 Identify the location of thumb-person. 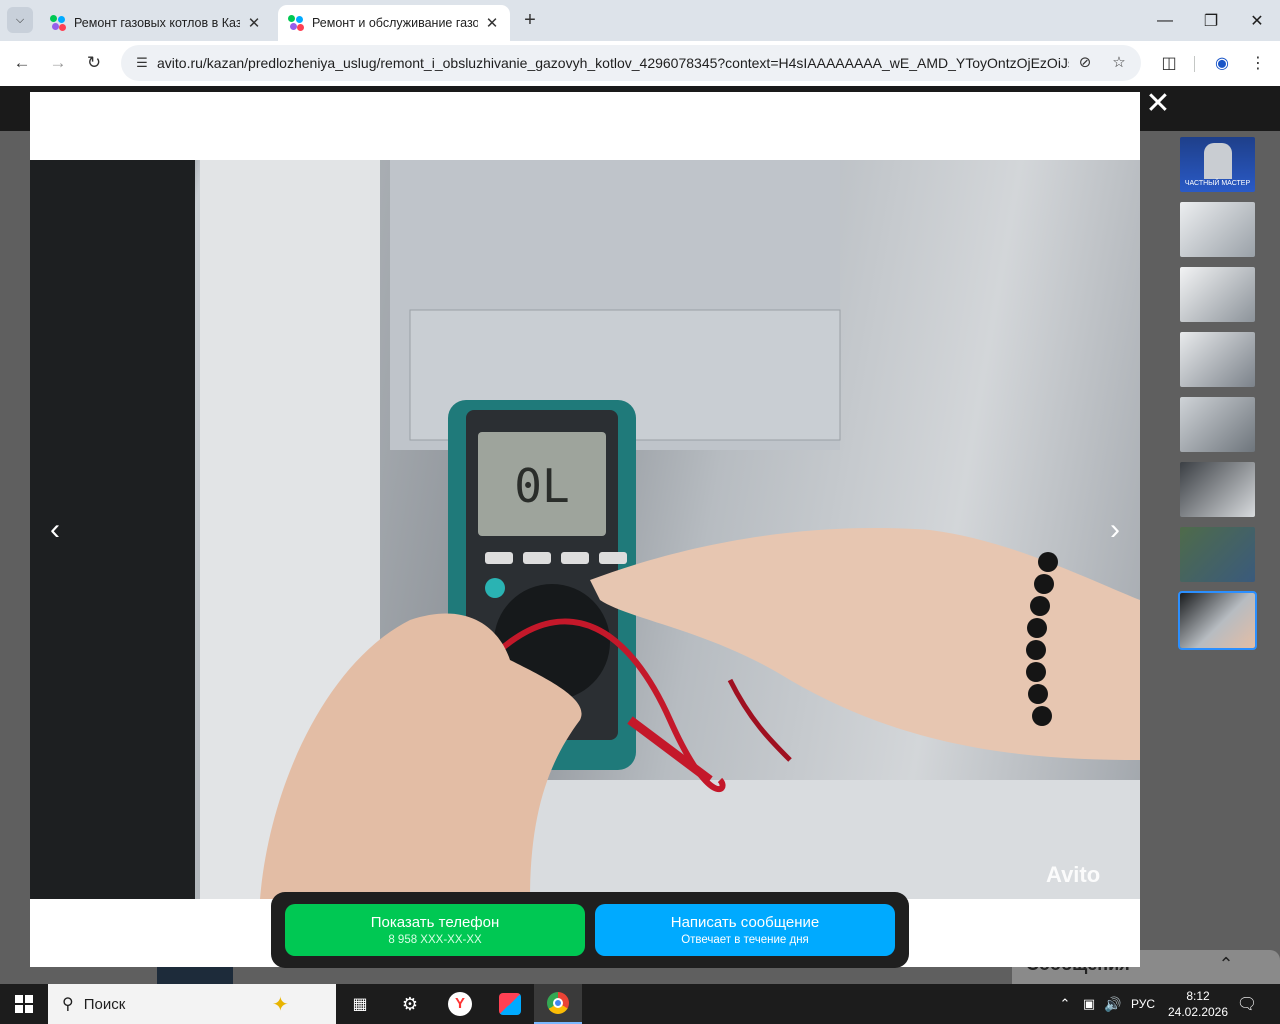
(1218, 161).